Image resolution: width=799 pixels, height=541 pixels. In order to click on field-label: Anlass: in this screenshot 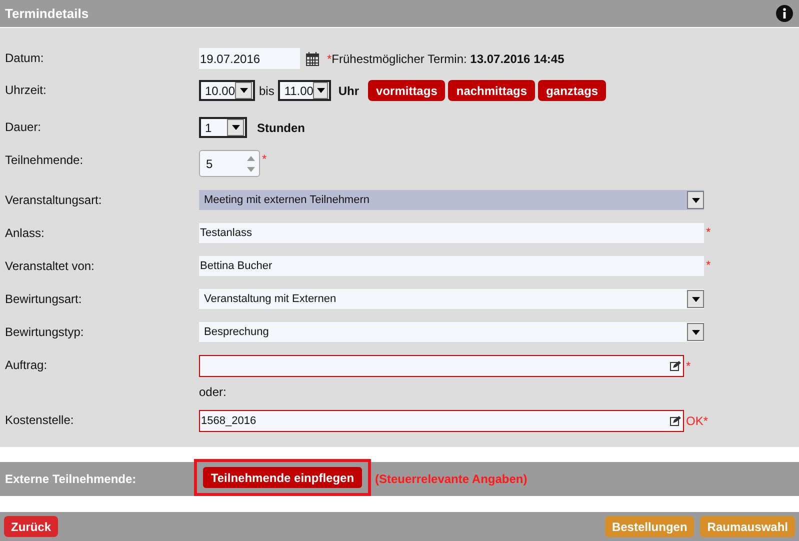, I will do `click(25, 233)`.